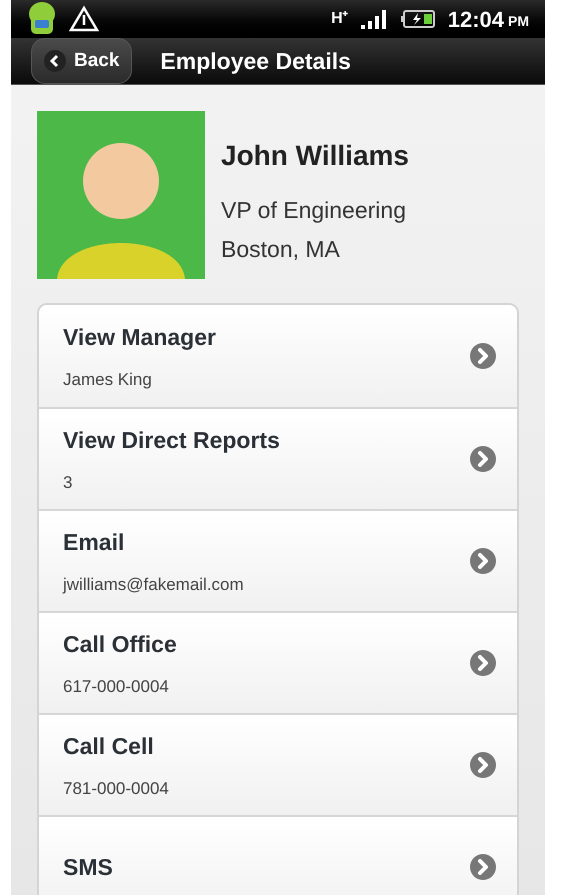 The width and height of the screenshot is (562, 895). What do you see at coordinates (116, 687) in the screenshot?
I see `item-subtitle: 617-000-0004` at bounding box center [116, 687].